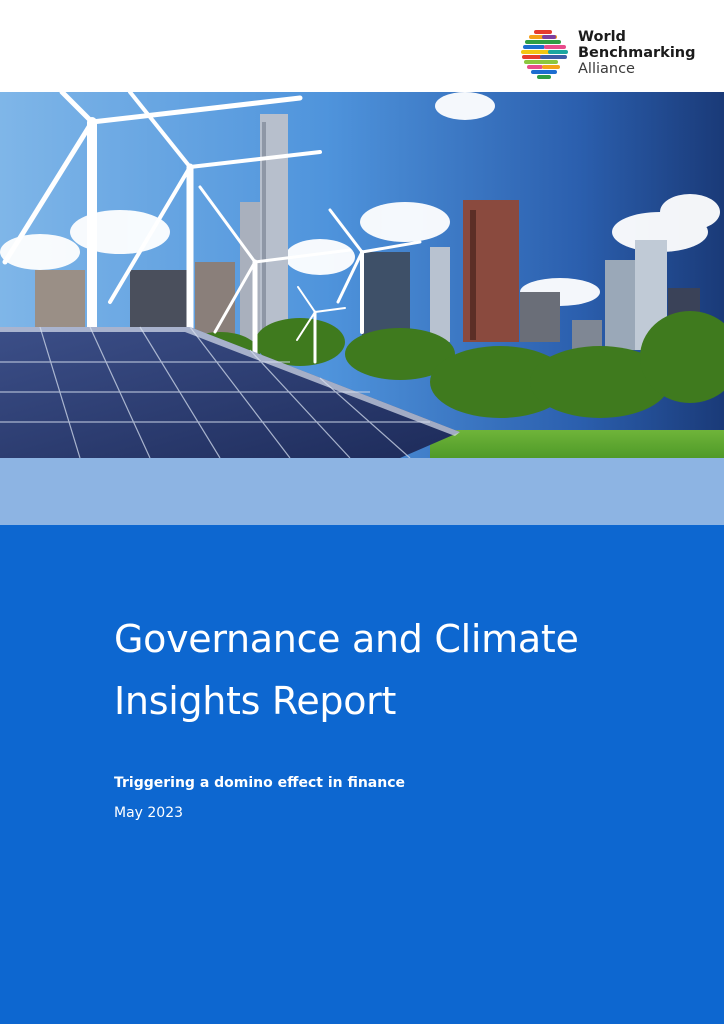 The width and height of the screenshot is (724, 1024). Describe the element at coordinates (255, 701) in the screenshot. I see `report-title-line-2: Insights Report` at that location.